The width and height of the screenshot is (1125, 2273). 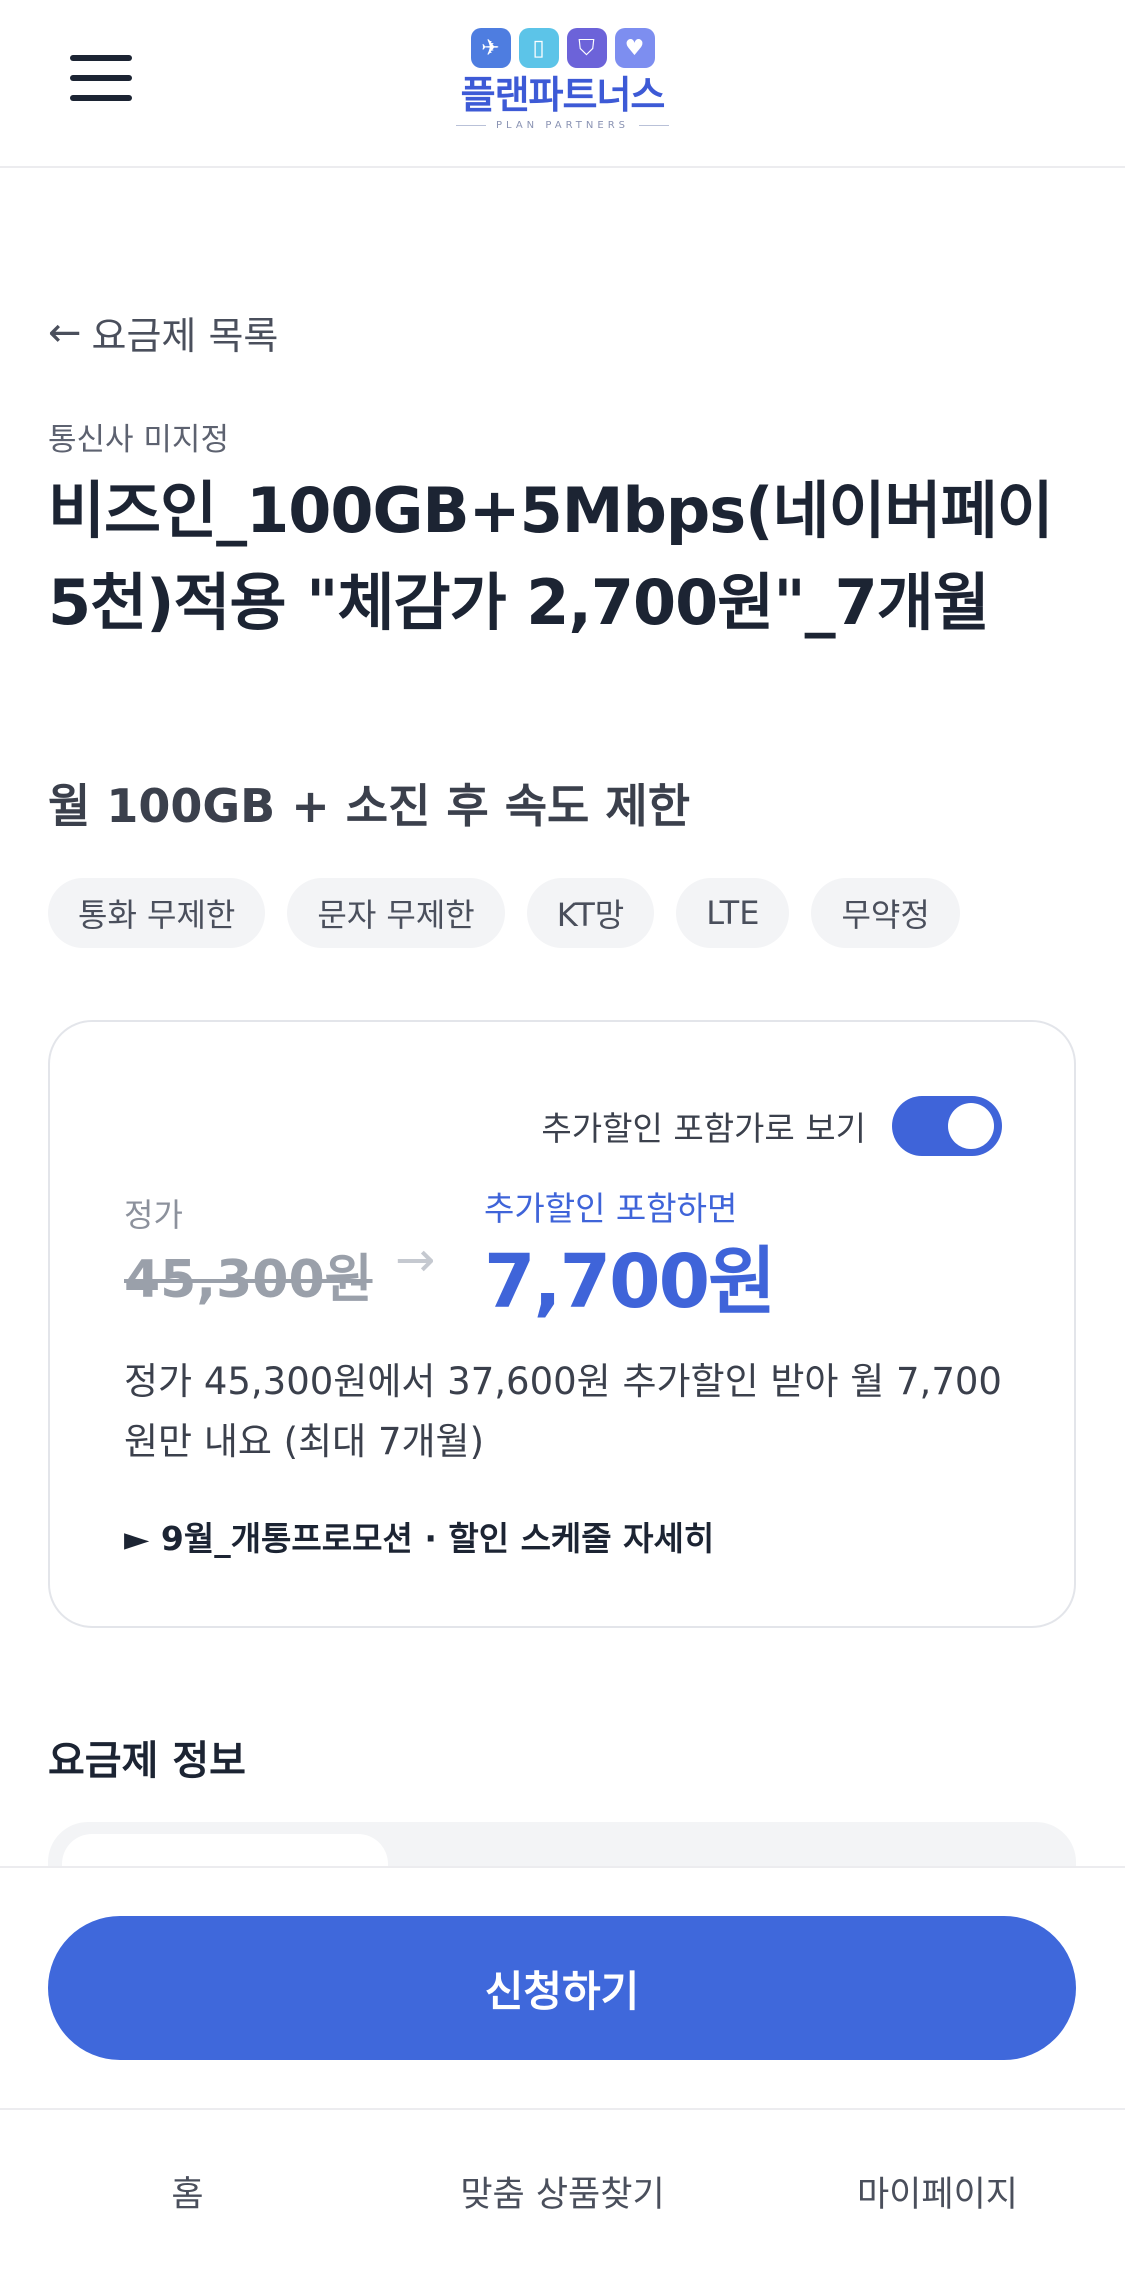 I want to click on original-price: 45,300원, so click(x=248, y=1280).